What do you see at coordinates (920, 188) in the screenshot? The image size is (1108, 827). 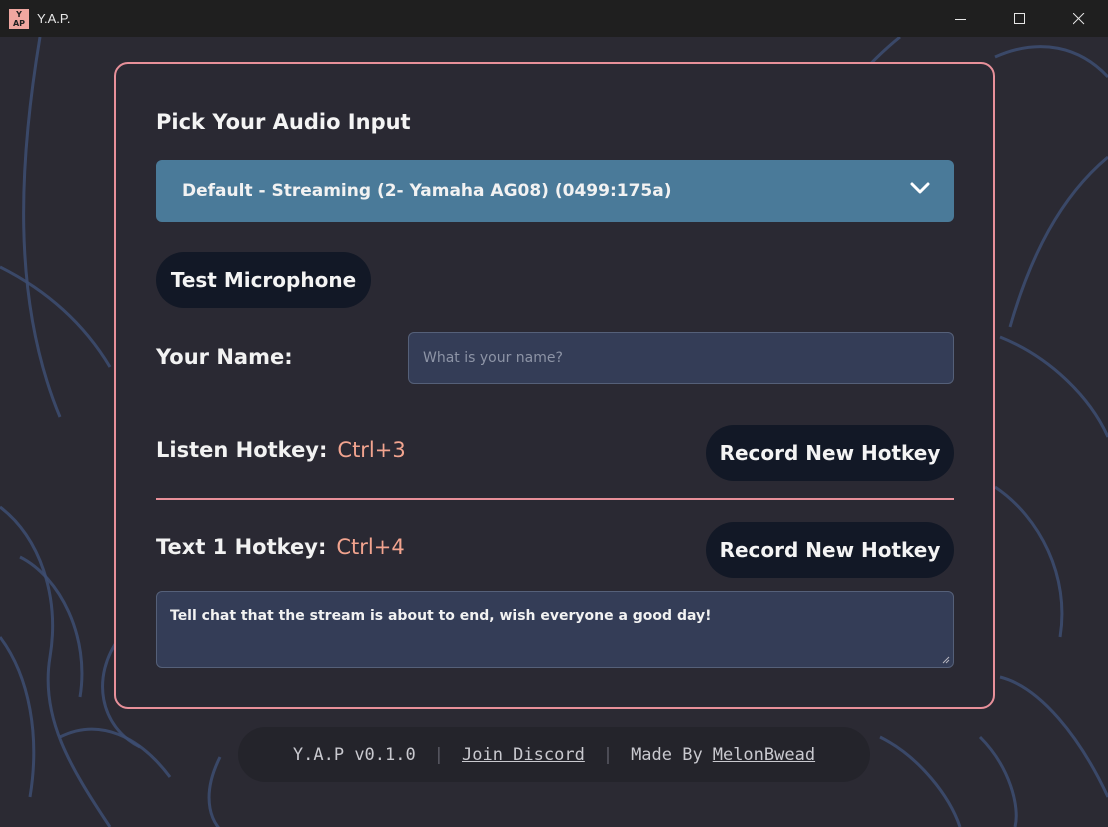 I see `chevron-down-icon` at bounding box center [920, 188].